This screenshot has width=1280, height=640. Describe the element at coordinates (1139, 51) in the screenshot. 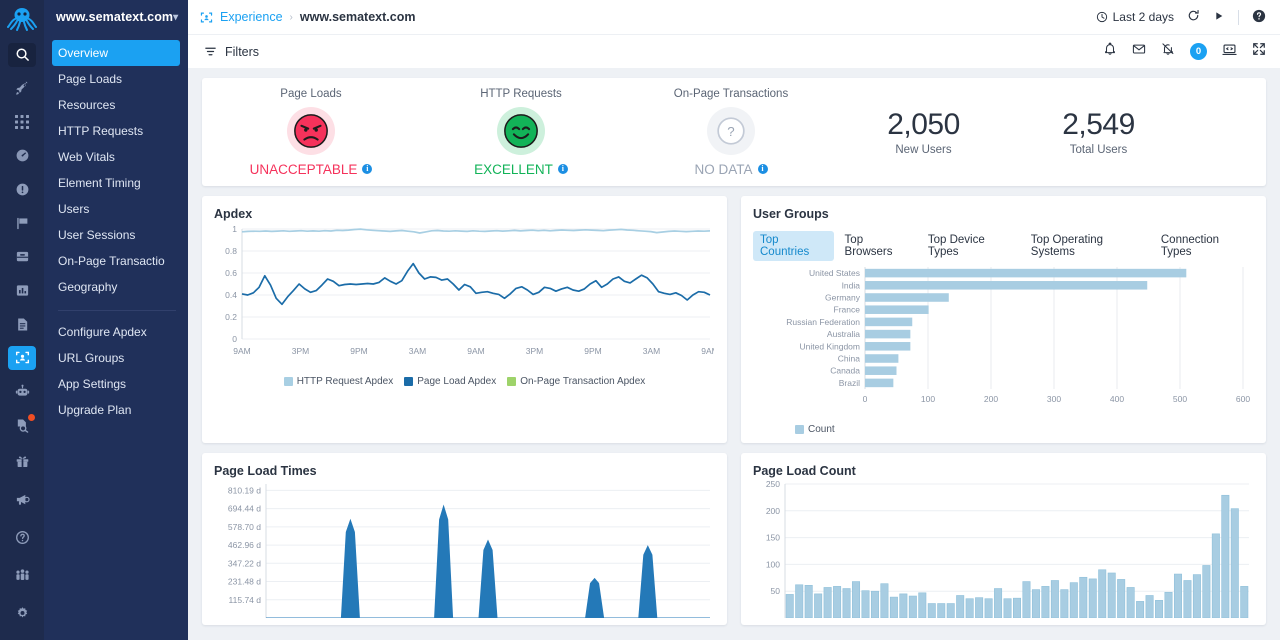

I see `mail-icon` at that location.